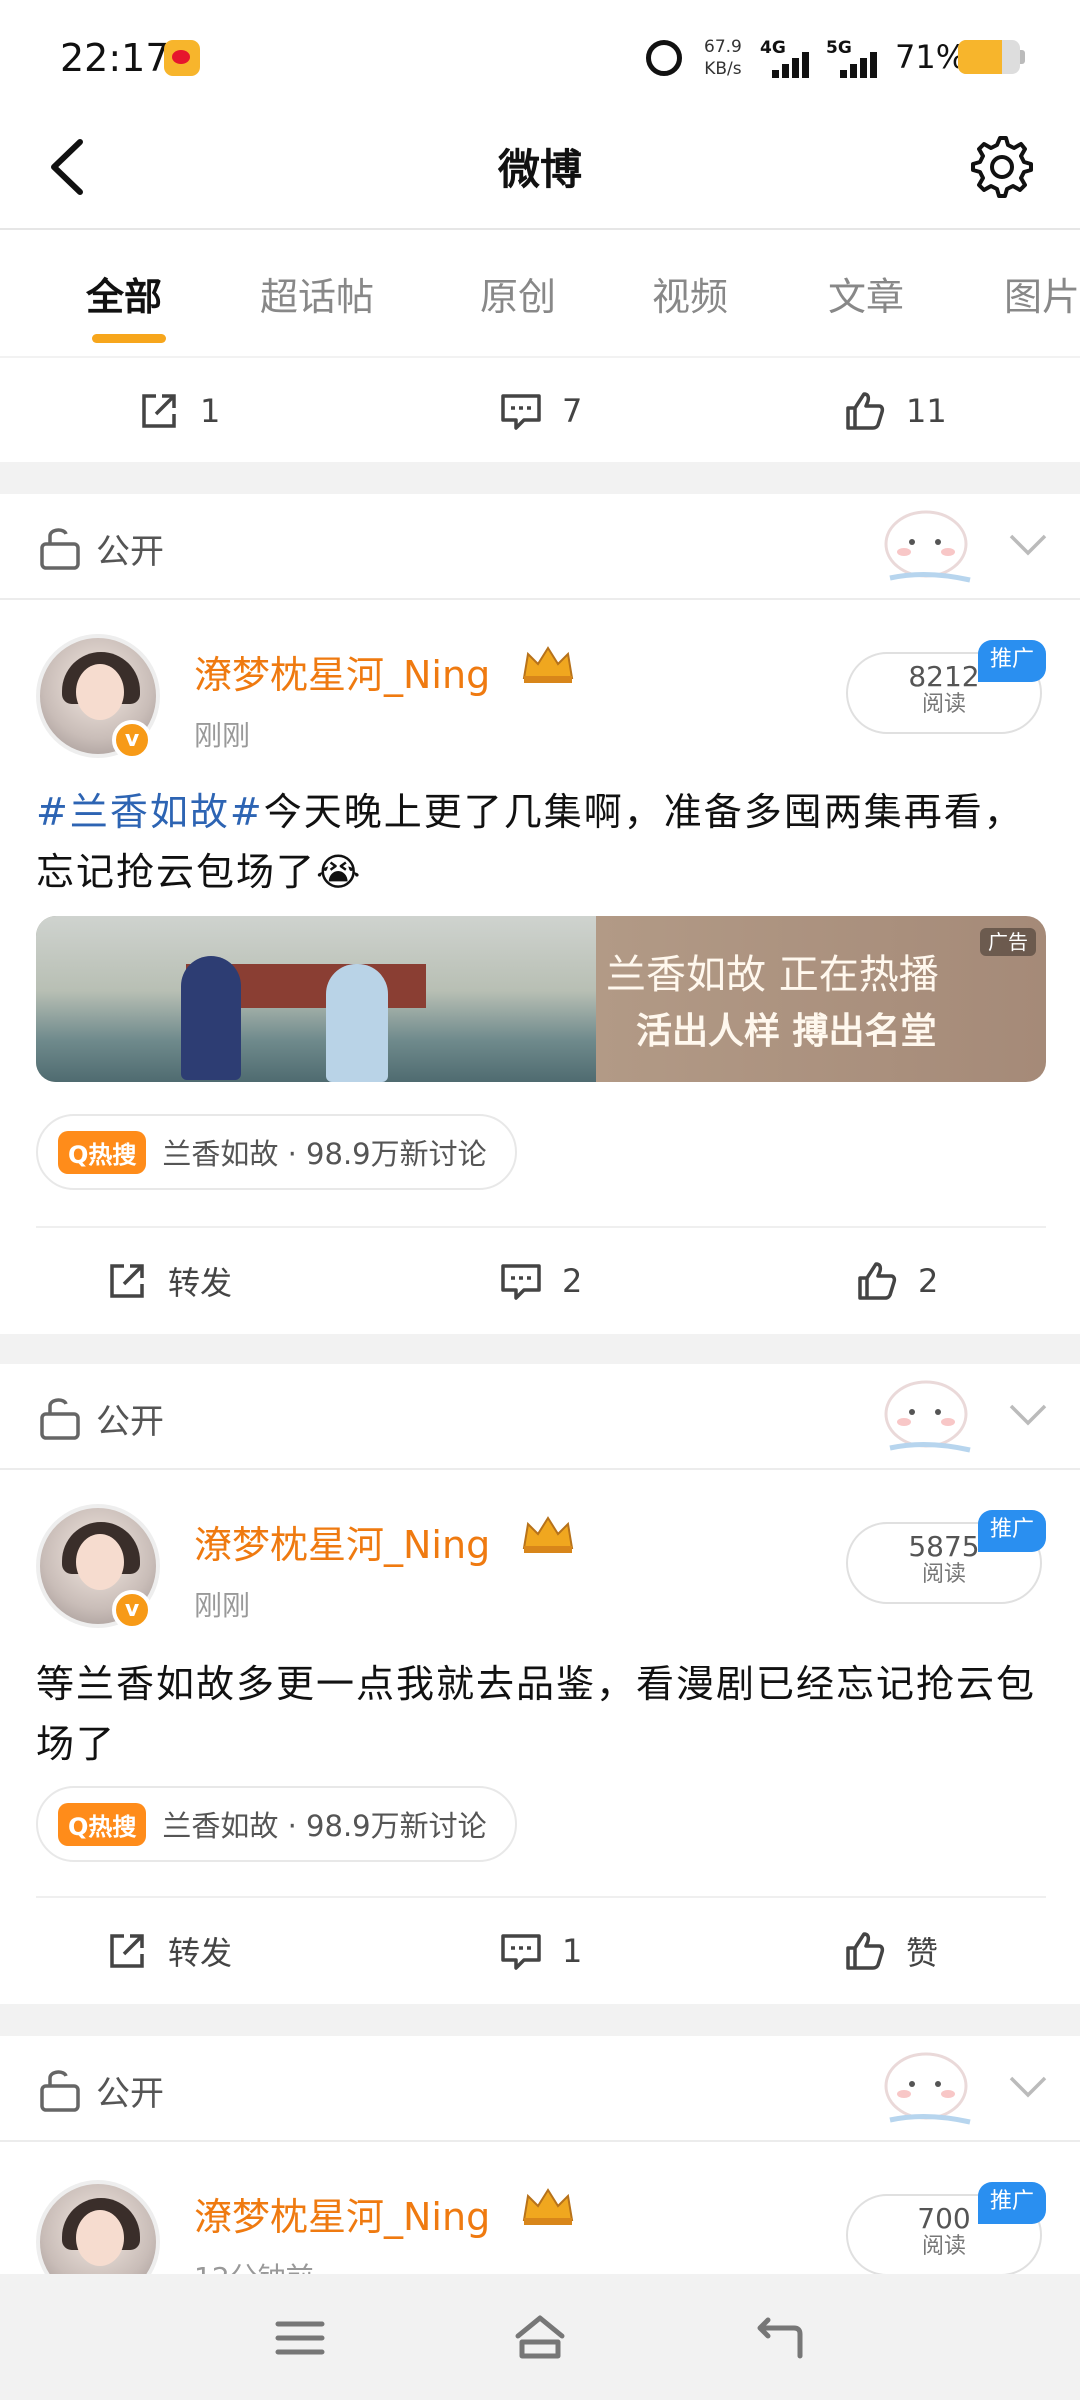 The width and height of the screenshot is (1080, 2400). I want to click on alarm-icon, so click(664, 58).